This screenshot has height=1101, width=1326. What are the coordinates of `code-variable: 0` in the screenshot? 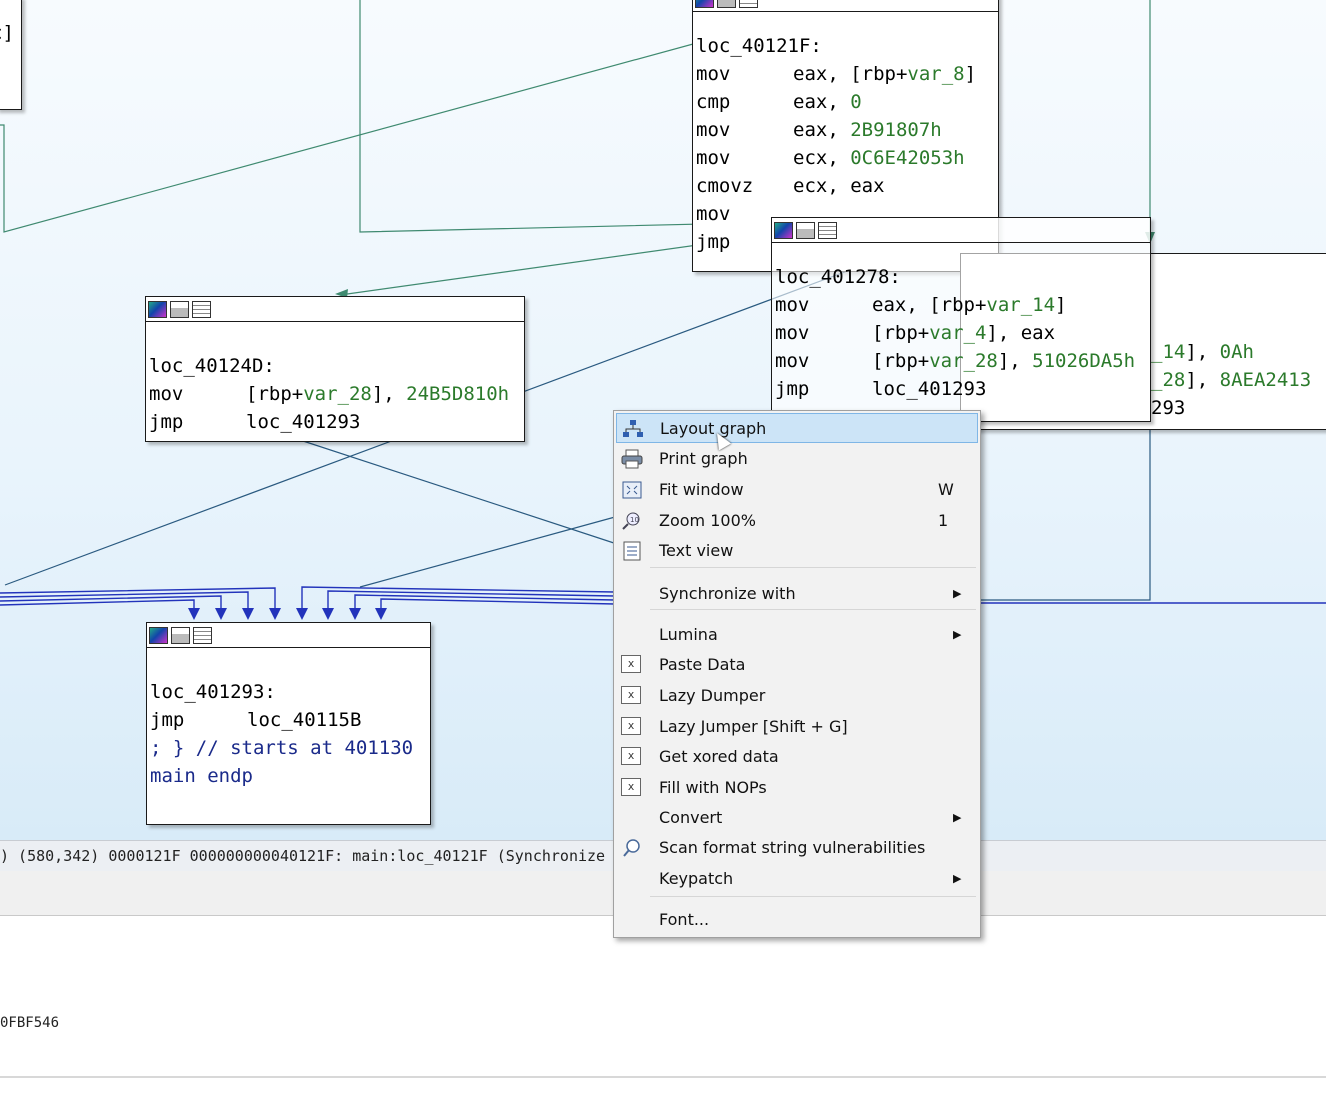 It's located at (856, 102).